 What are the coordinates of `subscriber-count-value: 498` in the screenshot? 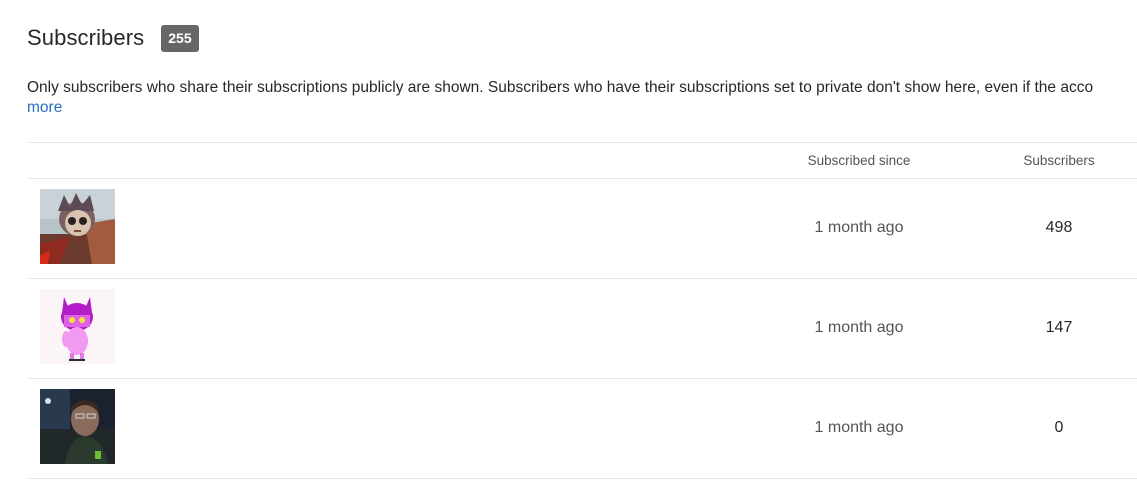 It's located at (1059, 227).